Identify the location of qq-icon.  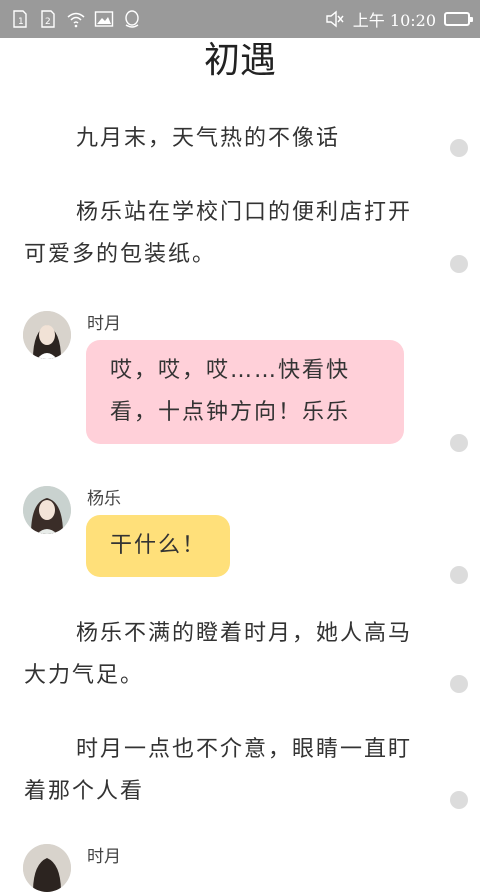
(132, 19).